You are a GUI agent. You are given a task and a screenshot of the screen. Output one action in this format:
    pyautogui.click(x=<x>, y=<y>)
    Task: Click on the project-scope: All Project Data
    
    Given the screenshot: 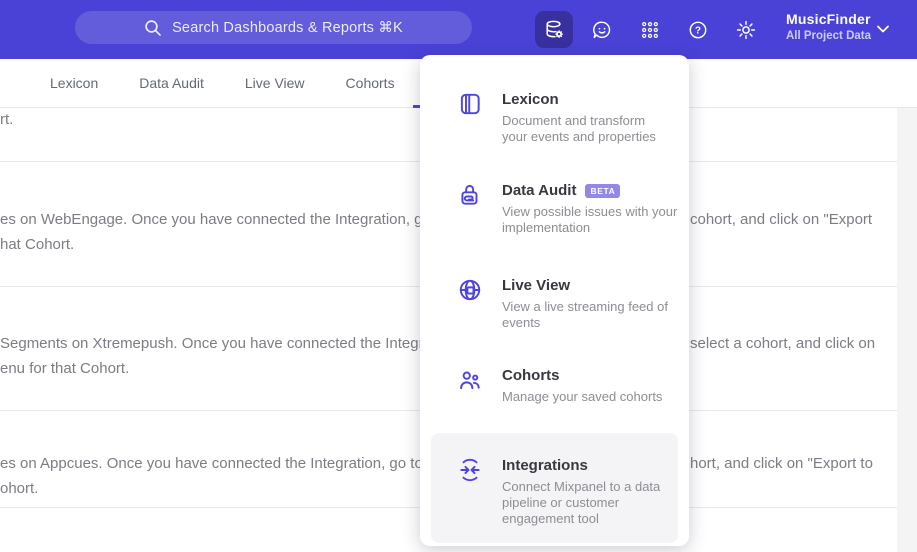 What is the action you would take?
    pyautogui.click(x=828, y=36)
    